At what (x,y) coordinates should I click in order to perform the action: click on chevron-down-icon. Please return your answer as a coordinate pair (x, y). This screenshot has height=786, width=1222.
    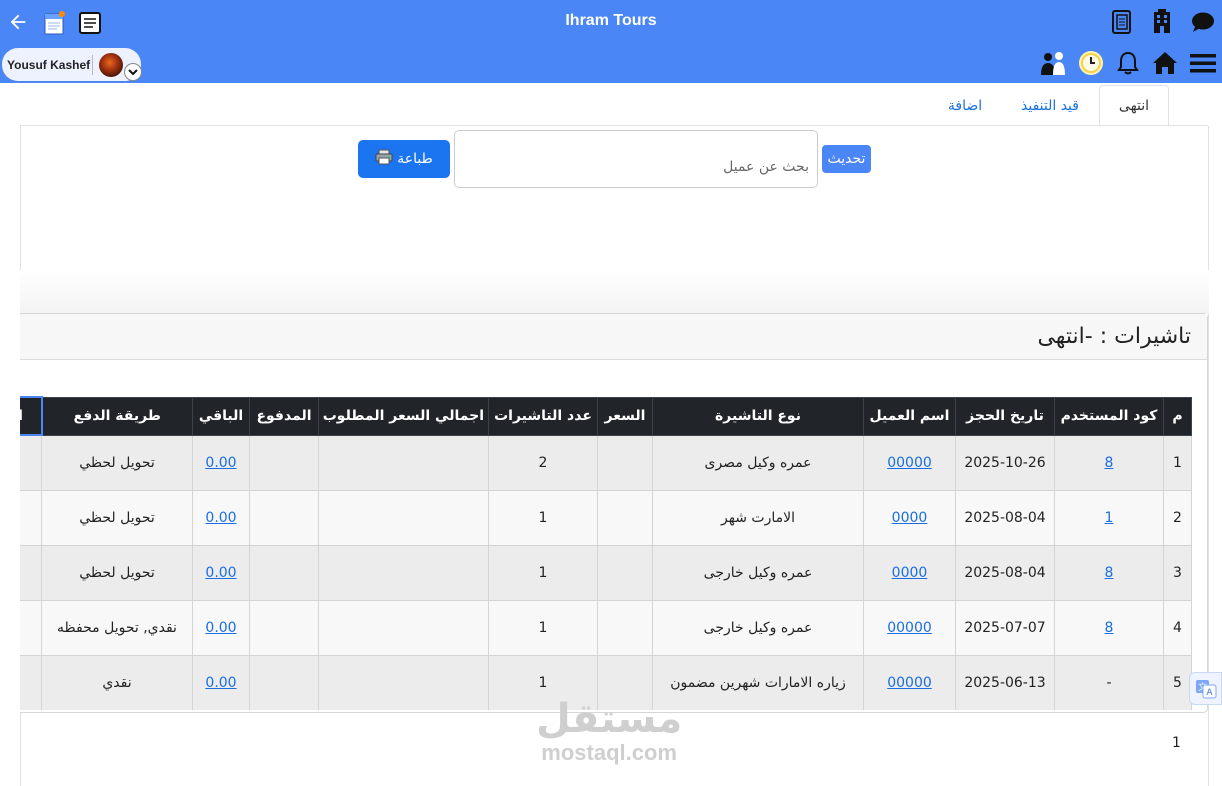
    Looking at the image, I should click on (133, 72).